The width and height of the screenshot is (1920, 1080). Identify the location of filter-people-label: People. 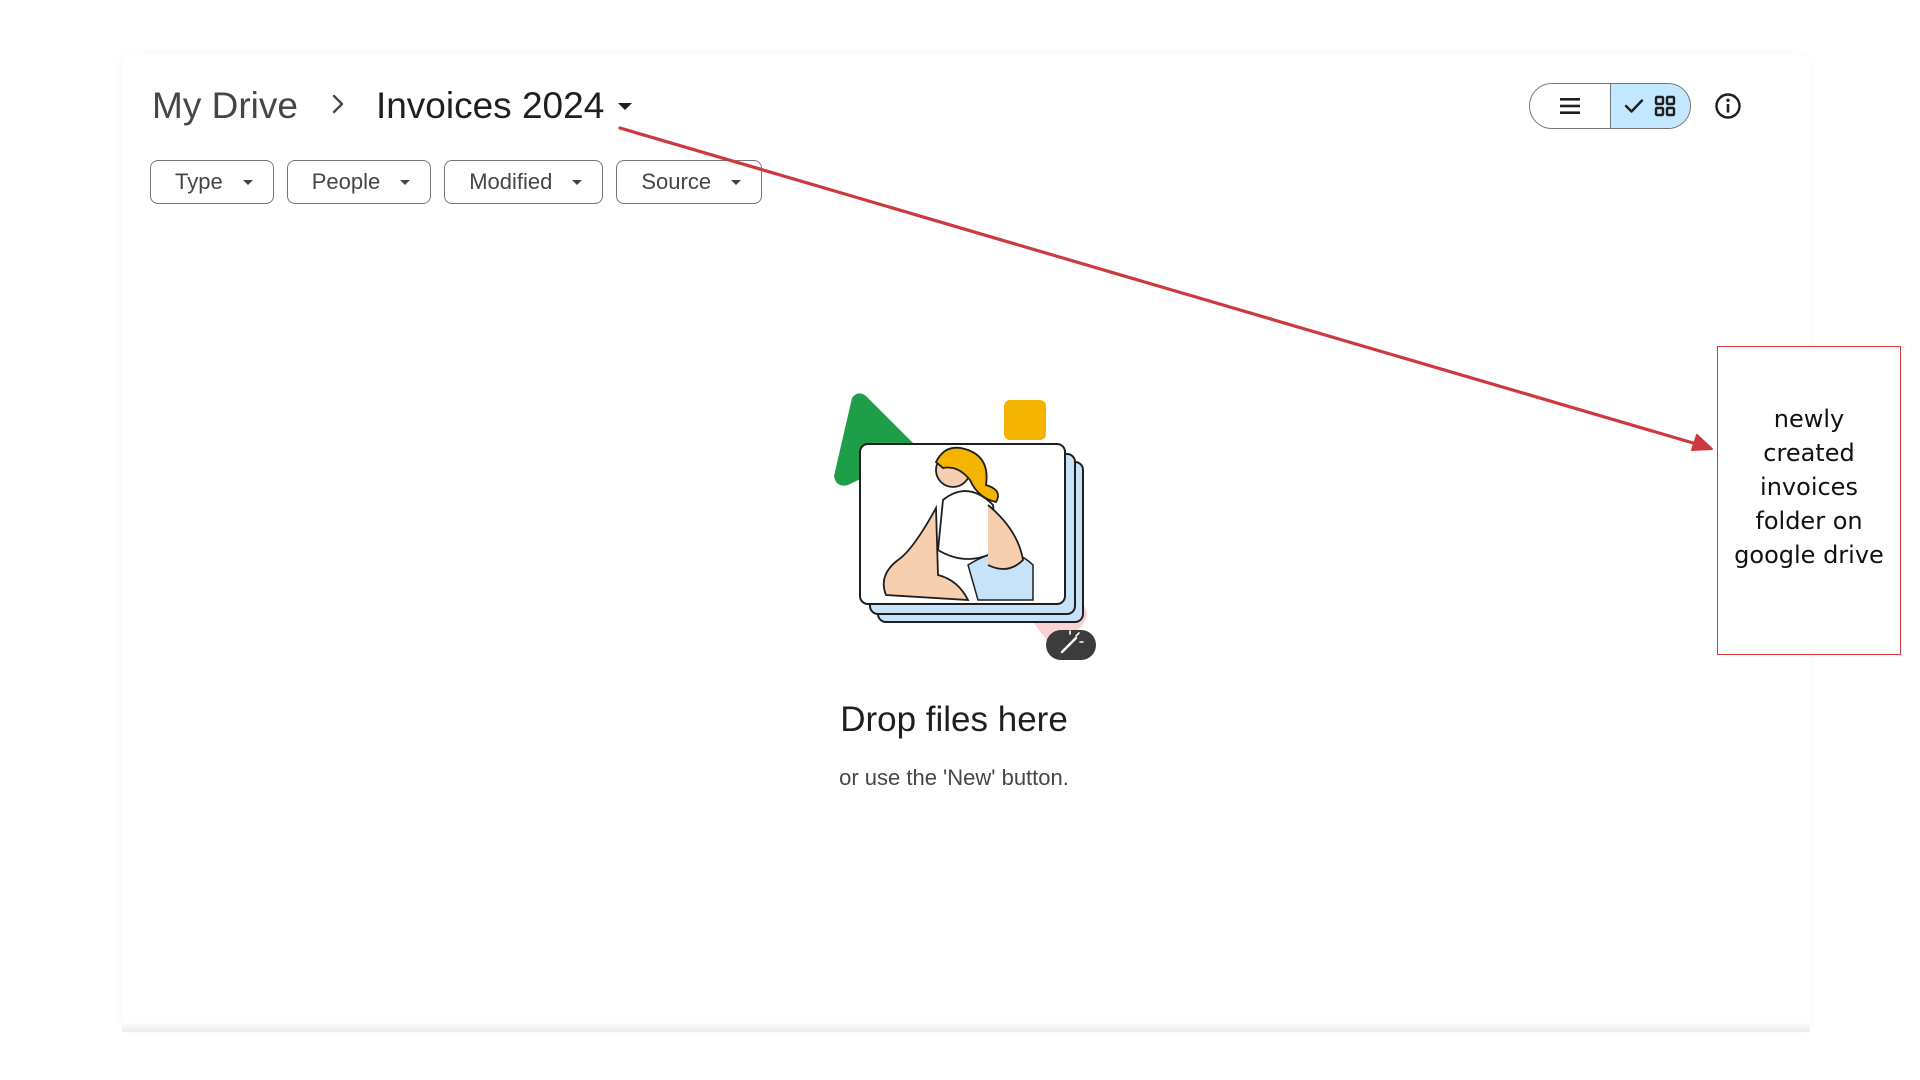
(346, 181).